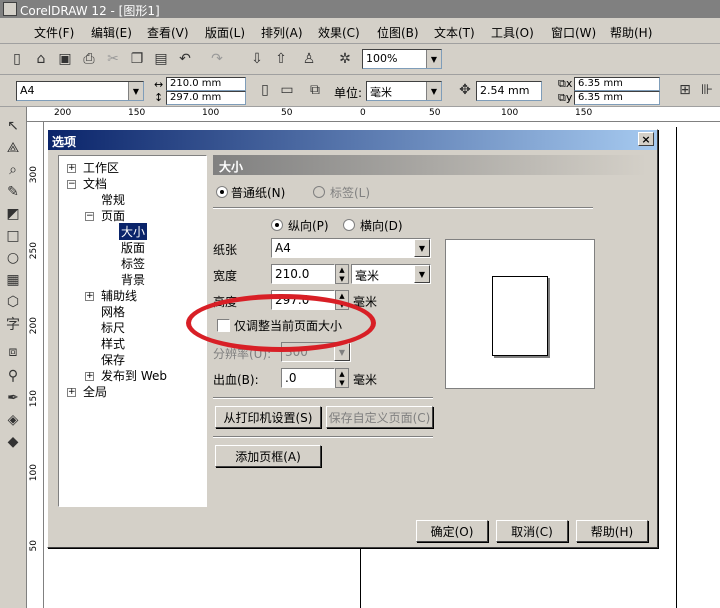 The image size is (720, 608). Describe the element at coordinates (532, 531) in the screenshot. I see `cancel-button: 取消(C)` at that location.